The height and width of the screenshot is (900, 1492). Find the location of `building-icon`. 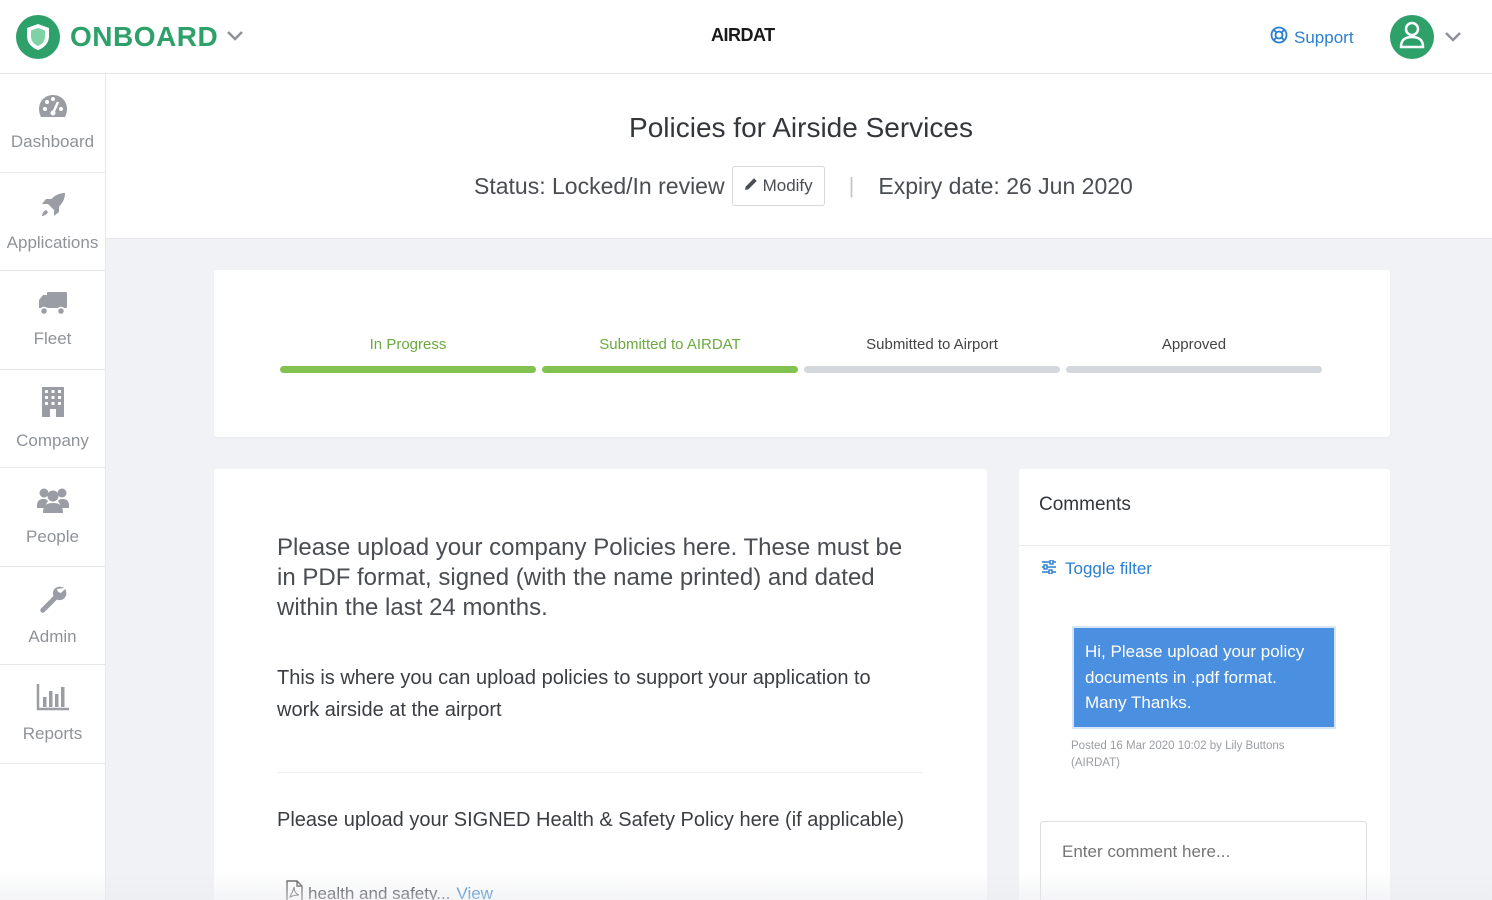

building-icon is located at coordinates (53, 408).